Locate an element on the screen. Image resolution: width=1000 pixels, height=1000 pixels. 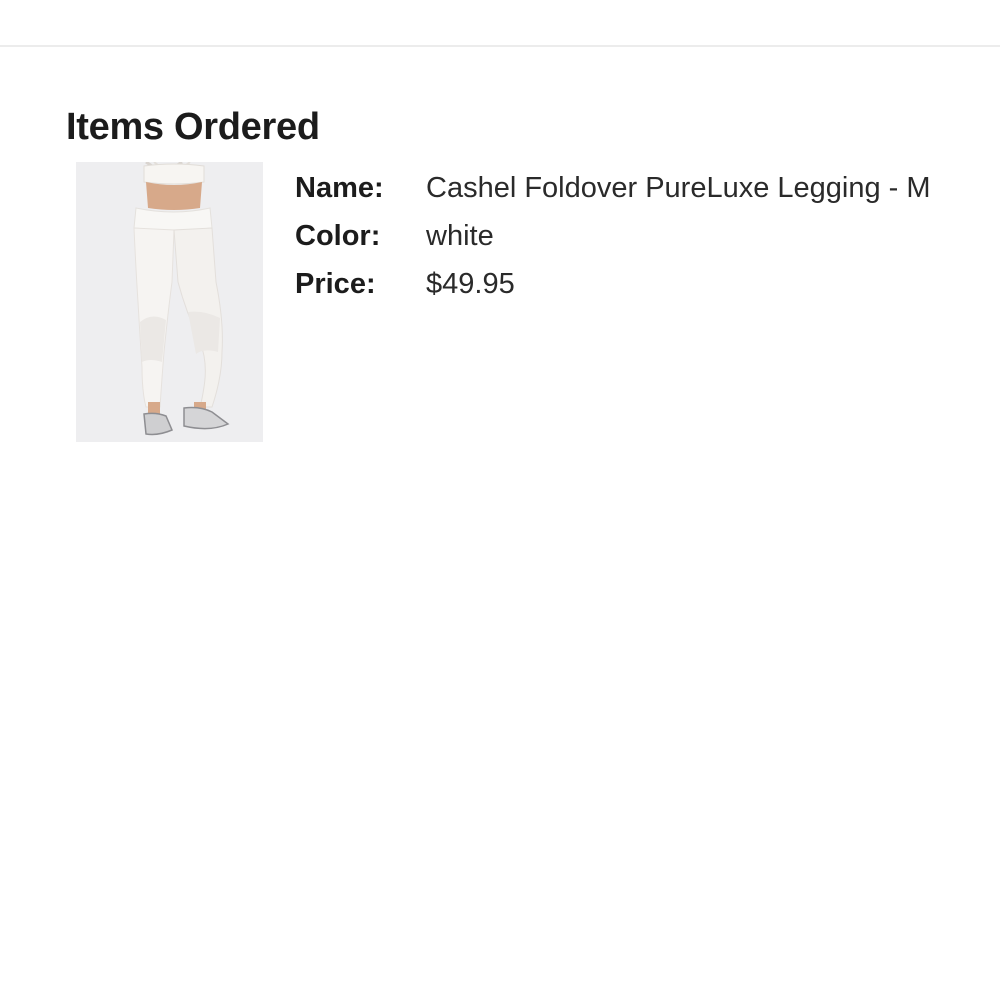
color-row: Color: white is located at coordinates (625, 236).